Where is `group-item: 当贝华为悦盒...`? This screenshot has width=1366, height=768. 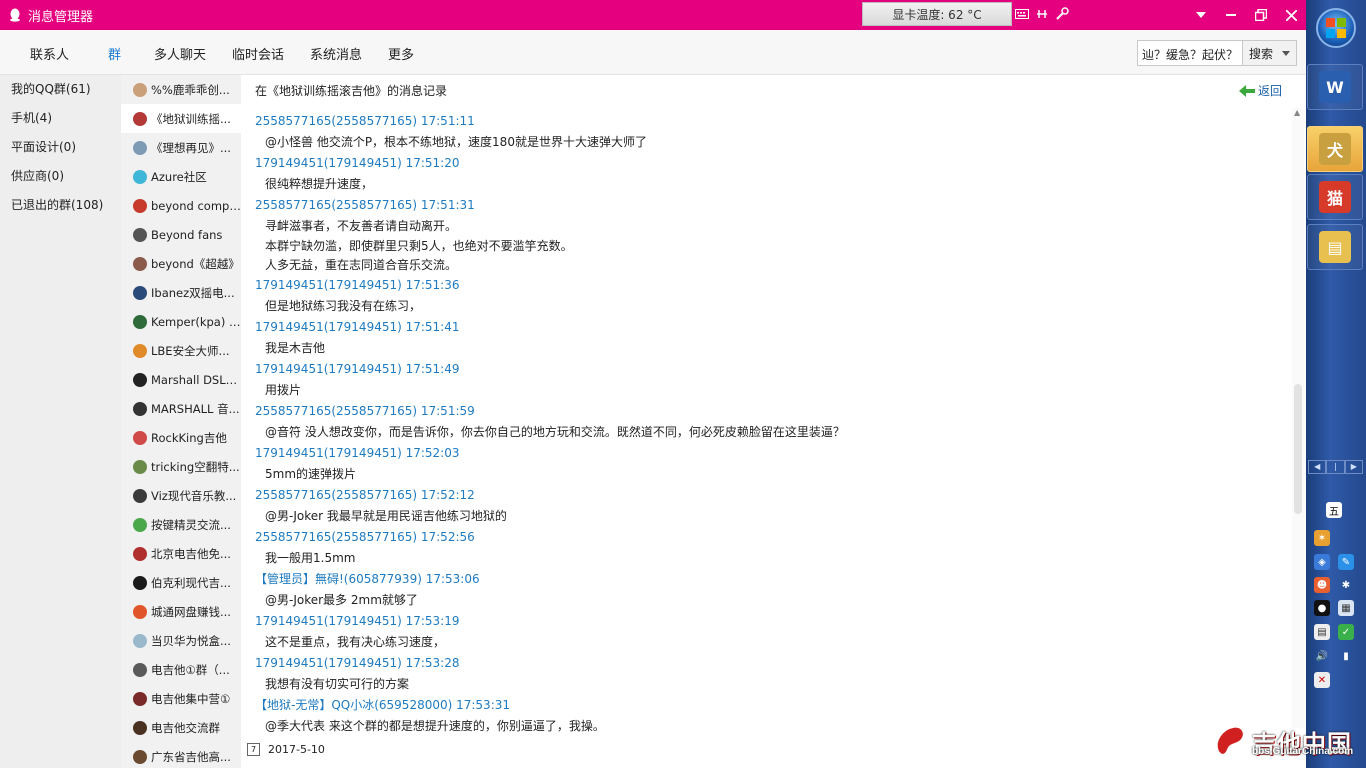 group-item: 当贝华为悦盒... is located at coordinates (181, 640).